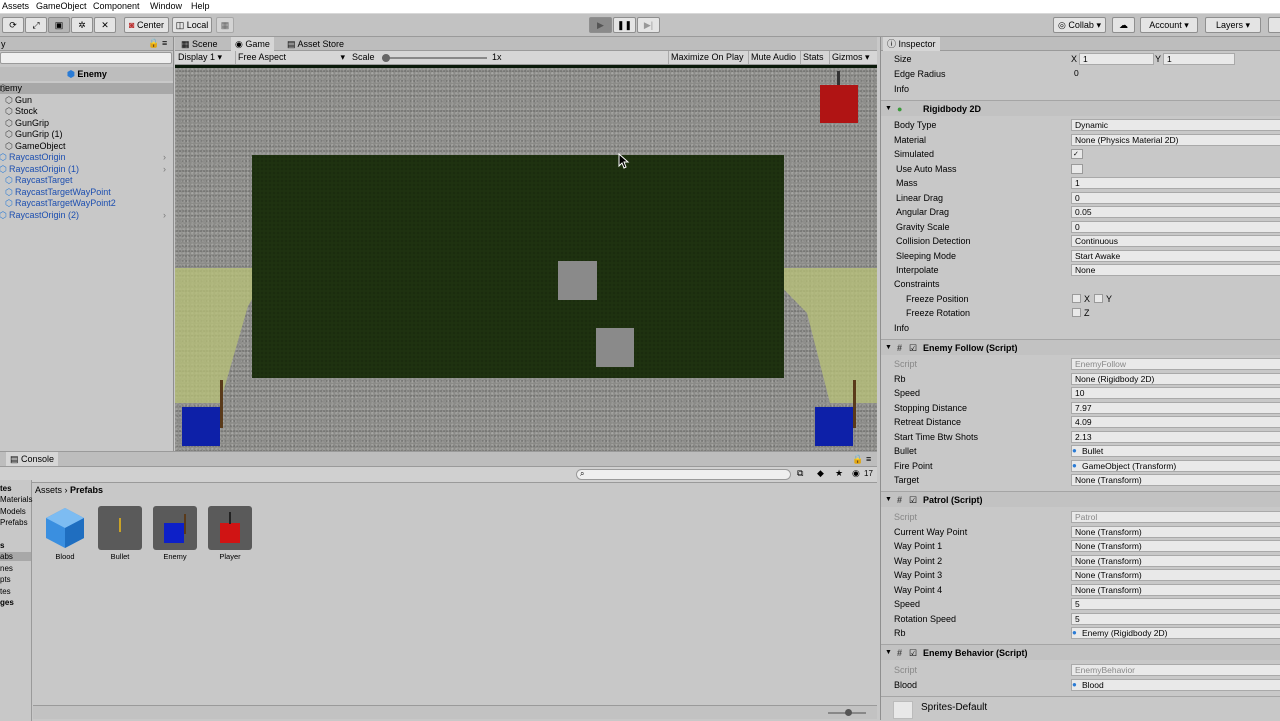  Describe the element at coordinates (86, 215) in the screenshot. I see `hierarchy-item: ⬡RaycastOrigin (2) ›` at that location.